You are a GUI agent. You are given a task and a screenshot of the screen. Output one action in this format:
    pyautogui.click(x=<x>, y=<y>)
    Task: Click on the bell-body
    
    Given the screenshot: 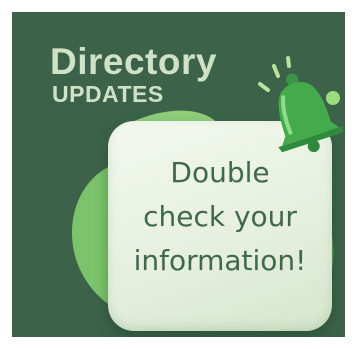 What is the action you would take?
    pyautogui.click(x=310, y=113)
    